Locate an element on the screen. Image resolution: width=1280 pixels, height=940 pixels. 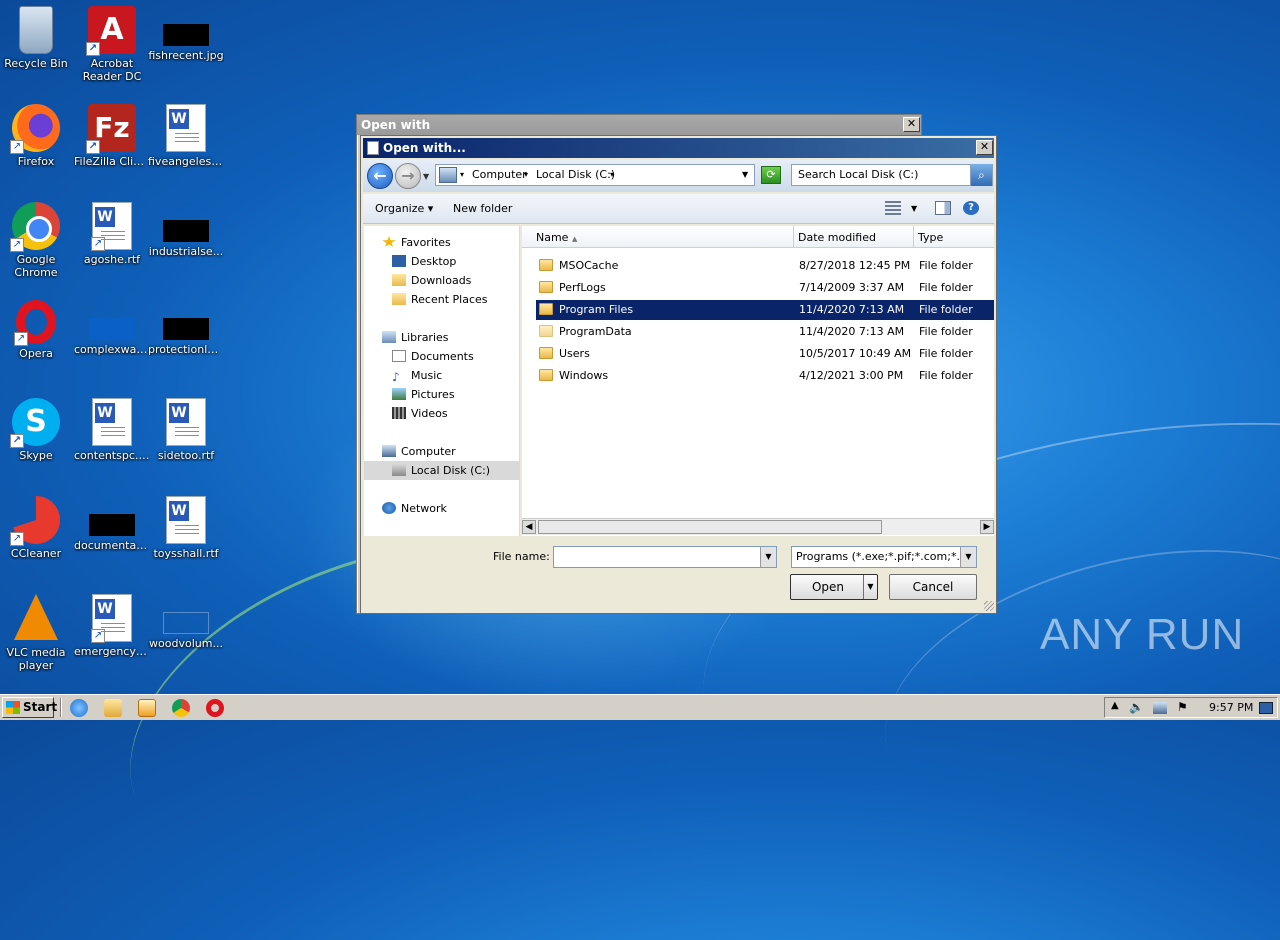
desktop-icon-acrobat: A ↗ Acrobat Reader DC is located at coordinates (112, 44).